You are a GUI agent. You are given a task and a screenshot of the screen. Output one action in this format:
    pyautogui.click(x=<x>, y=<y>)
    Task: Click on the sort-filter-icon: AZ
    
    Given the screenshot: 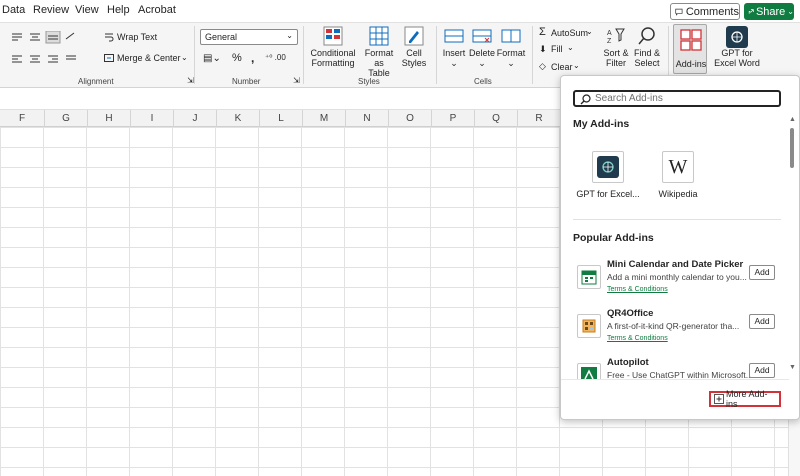 What is the action you would take?
    pyautogui.click(x=616, y=36)
    